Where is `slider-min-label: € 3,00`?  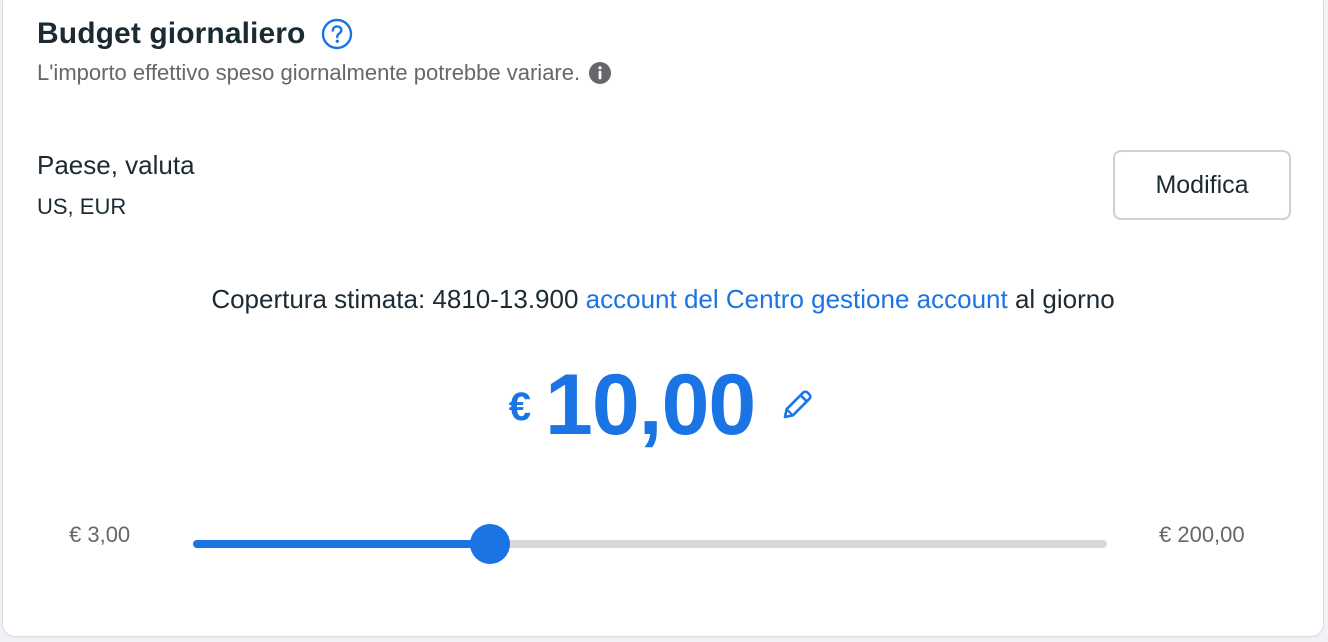 slider-min-label: € 3,00 is located at coordinates (100, 534).